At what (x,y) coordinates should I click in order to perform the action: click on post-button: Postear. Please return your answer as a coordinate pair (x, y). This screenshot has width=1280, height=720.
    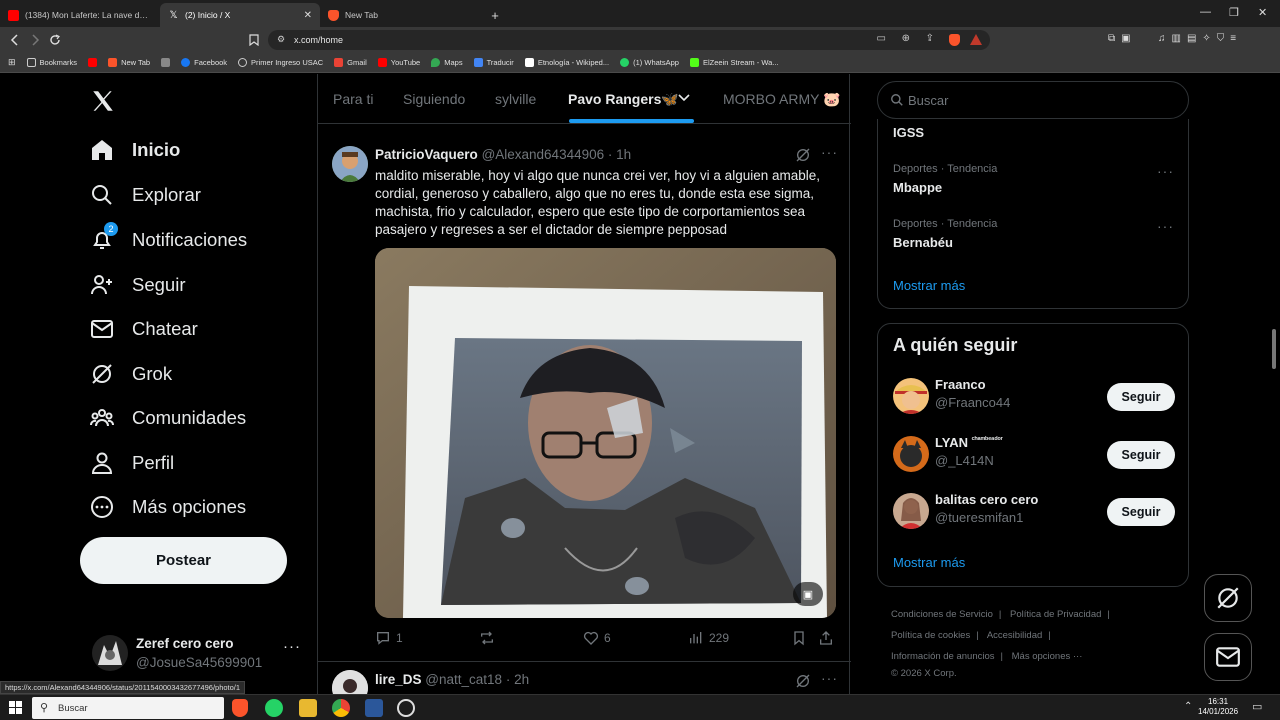
    Looking at the image, I should click on (183, 560).